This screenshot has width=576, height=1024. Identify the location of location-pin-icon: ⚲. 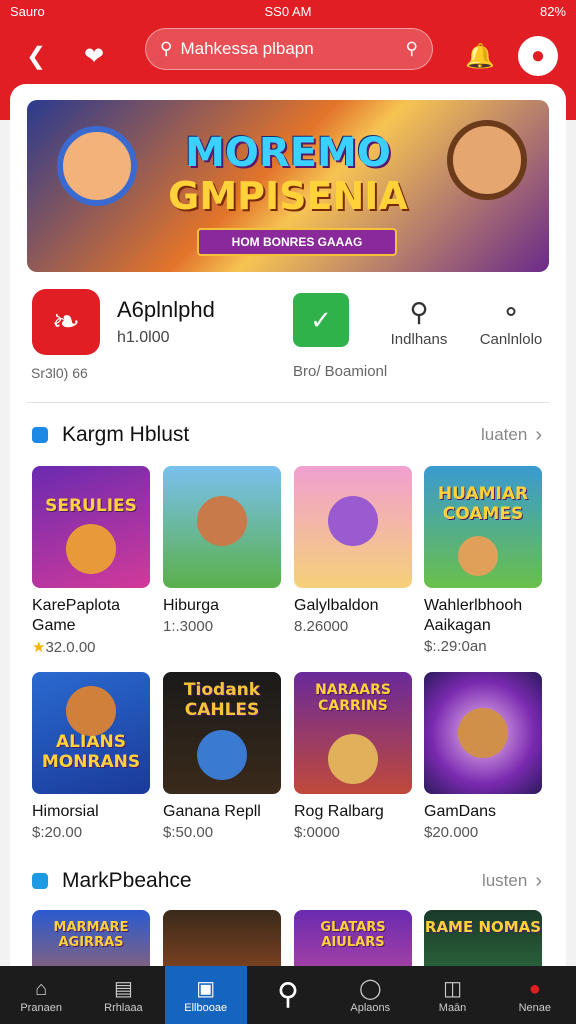
(419, 312).